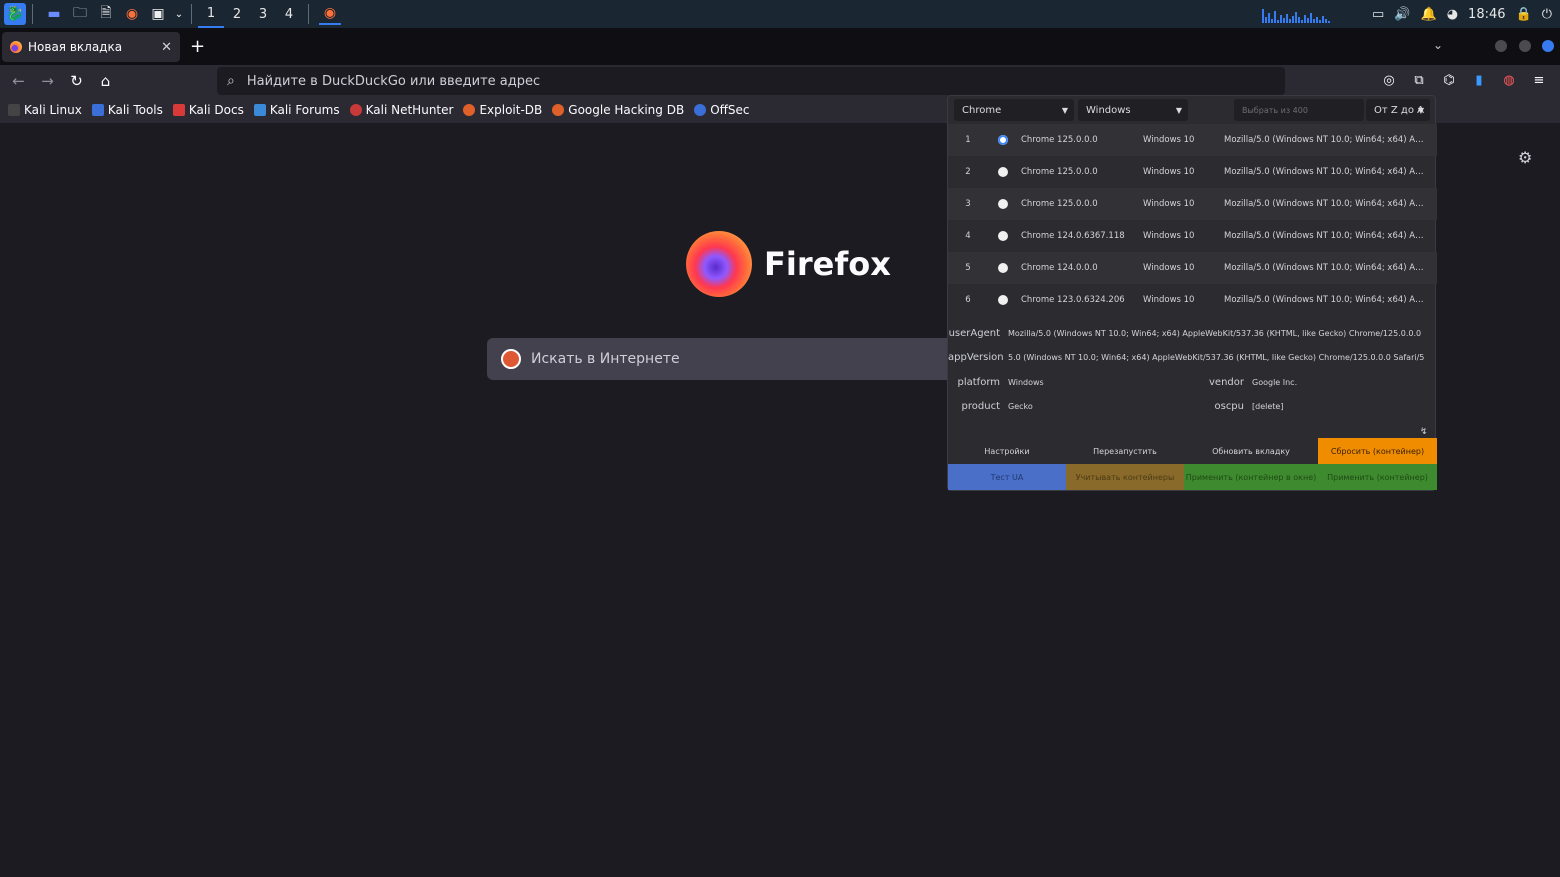  Describe the element at coordinates (18, 81) in the screenshot. I see `back-arrow-icon: ←` at that location.